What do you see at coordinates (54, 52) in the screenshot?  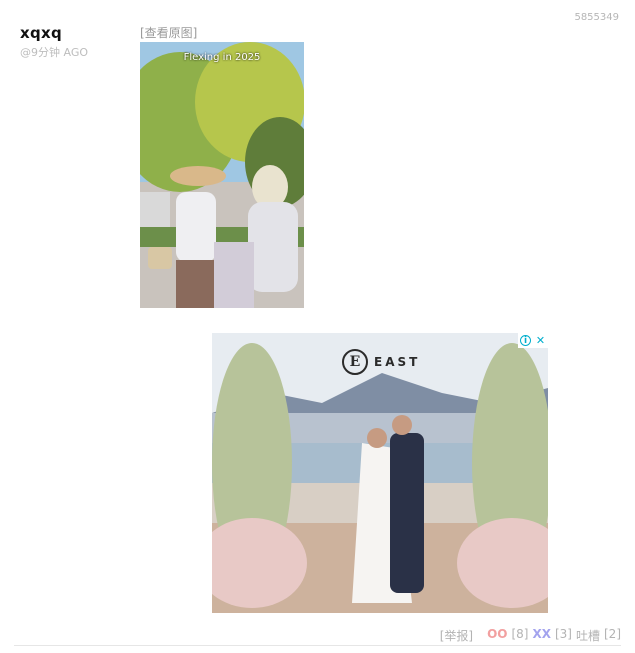 I see `post-time: @9分钟 AGO` at bounding box center [54, 52].